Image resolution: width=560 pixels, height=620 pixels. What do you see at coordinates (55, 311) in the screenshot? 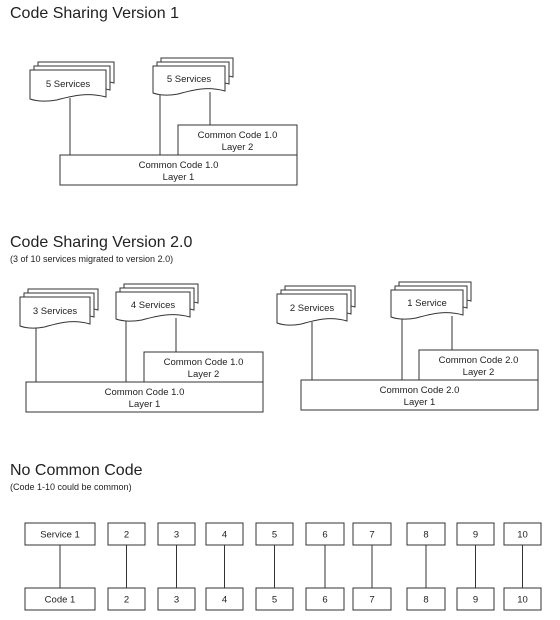
I see `service-stack-label: 3 Services` at bounding box center [55, 311].